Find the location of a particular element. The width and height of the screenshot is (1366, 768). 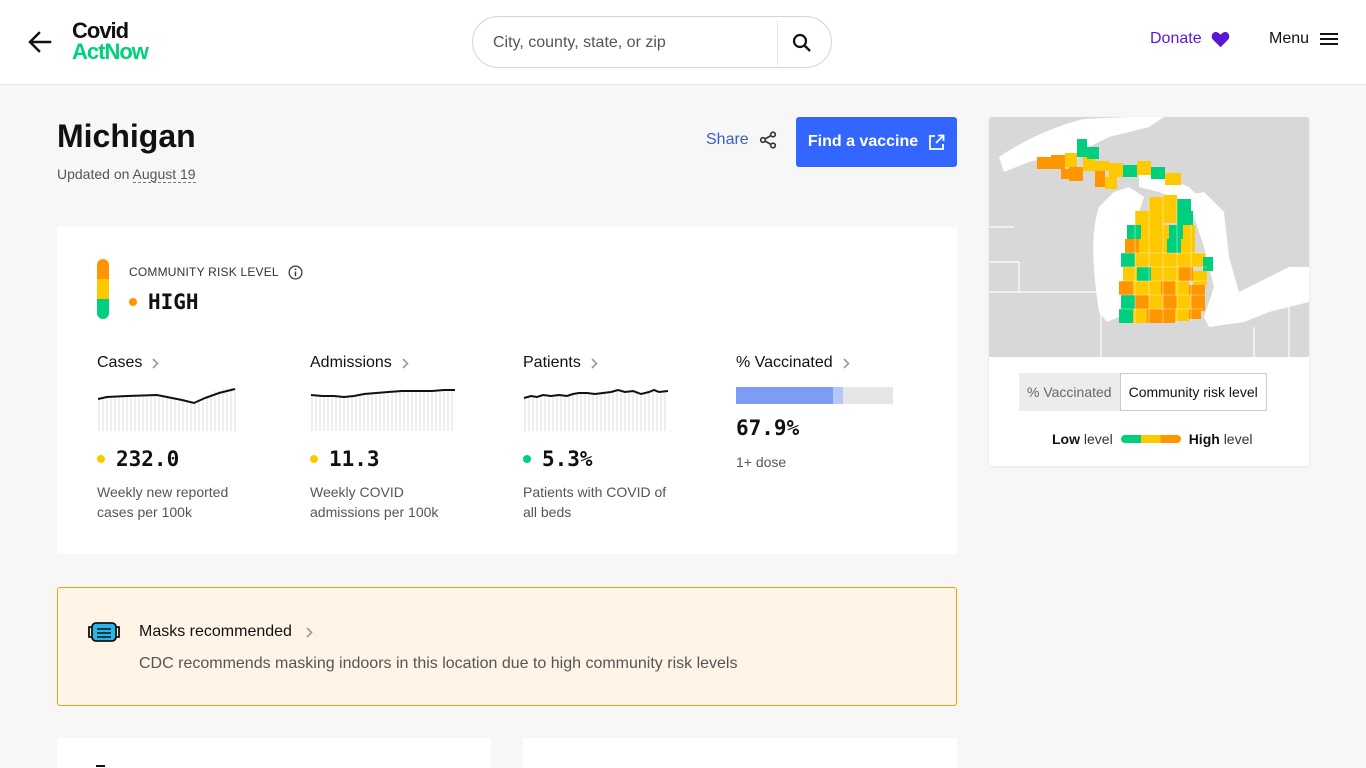

face-mask-icon is located at coordinates (104, 632).